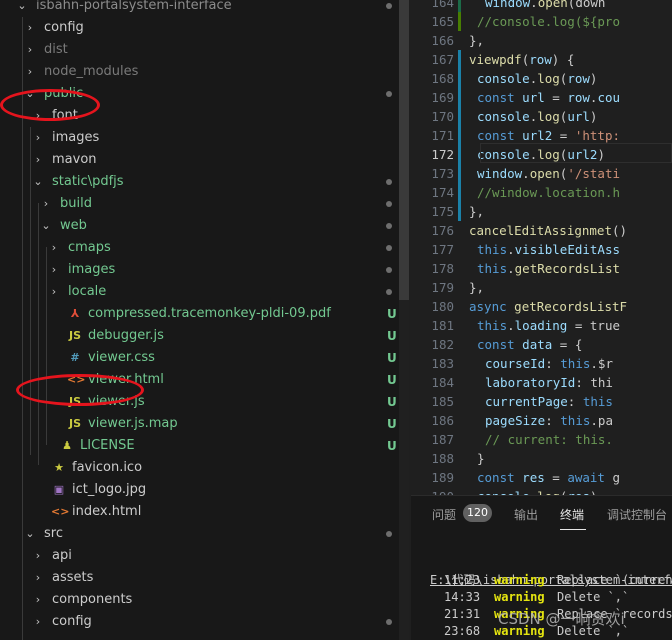 The image size is (672, 640). I want to click on code-line: 179},, so click(541, 287).